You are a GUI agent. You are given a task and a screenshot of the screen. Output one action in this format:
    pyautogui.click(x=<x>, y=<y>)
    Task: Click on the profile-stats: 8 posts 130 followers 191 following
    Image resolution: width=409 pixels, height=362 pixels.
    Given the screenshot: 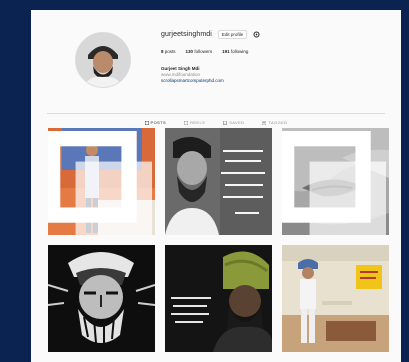 What is the action you would take?
    pyautogui.click(x=204, y=51)
    